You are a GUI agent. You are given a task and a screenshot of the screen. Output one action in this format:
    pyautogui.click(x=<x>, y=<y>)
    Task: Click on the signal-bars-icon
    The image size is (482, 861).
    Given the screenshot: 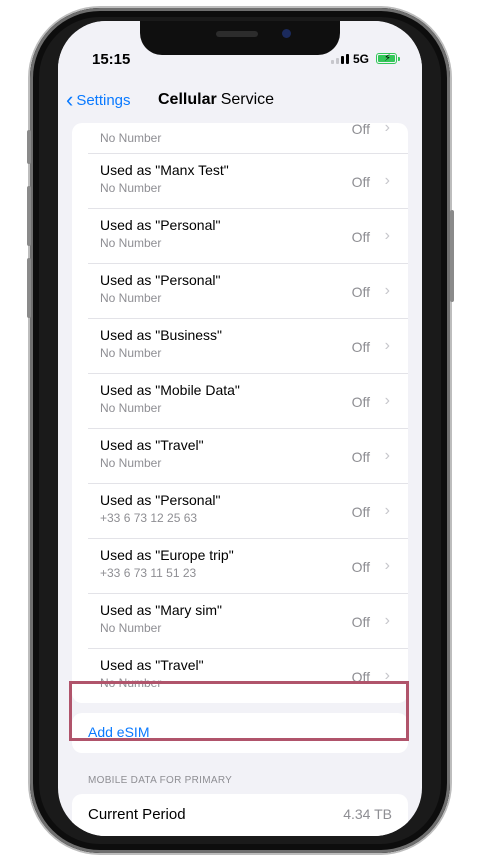 What is the action you would take?
    pyautogui.click(x=340, y=59)
    